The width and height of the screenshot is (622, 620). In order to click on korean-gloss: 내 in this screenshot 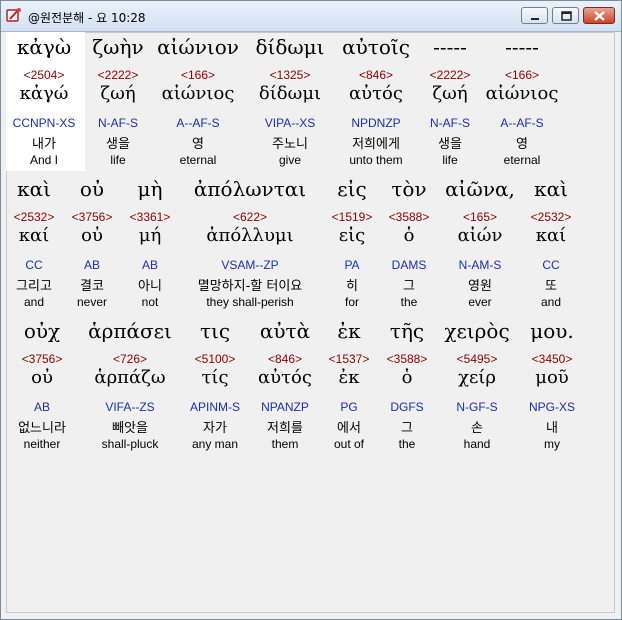, I will do `click(552, 428)`.